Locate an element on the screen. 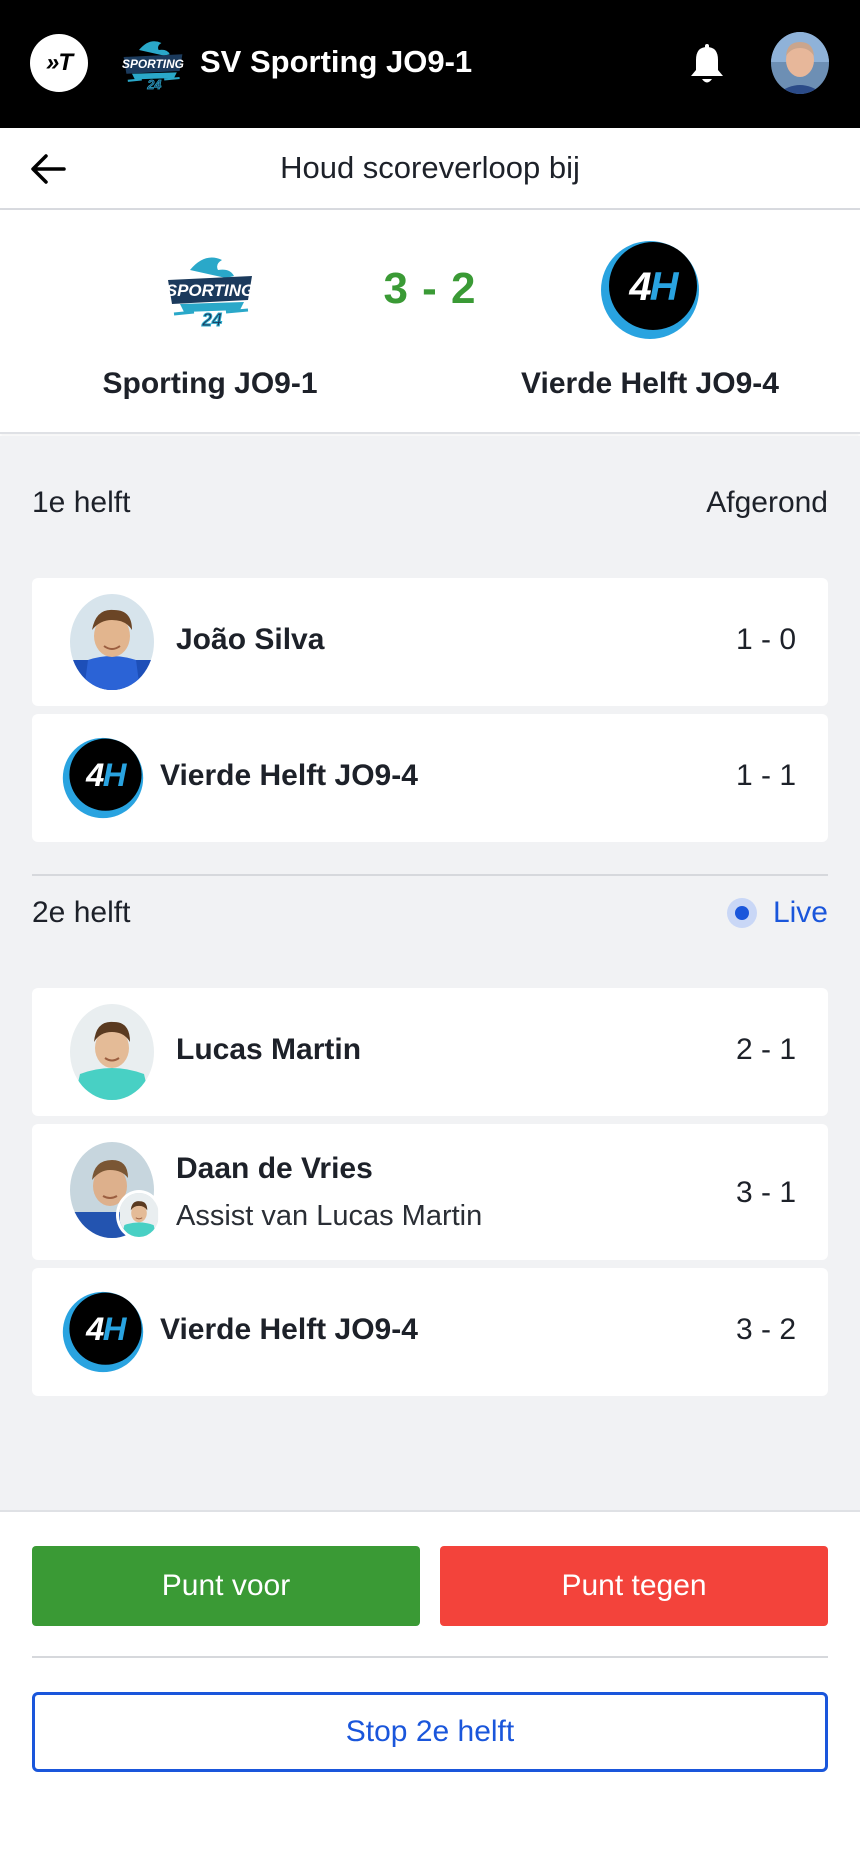 The width and height of the screenshot is (860, 1864). event-player-name: Daan de Vries is located at coordinates (274, 1168).